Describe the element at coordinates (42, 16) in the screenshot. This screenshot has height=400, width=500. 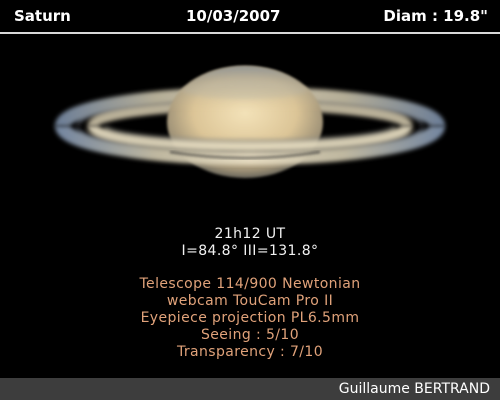
I see `object-name: Saturn` at that location.